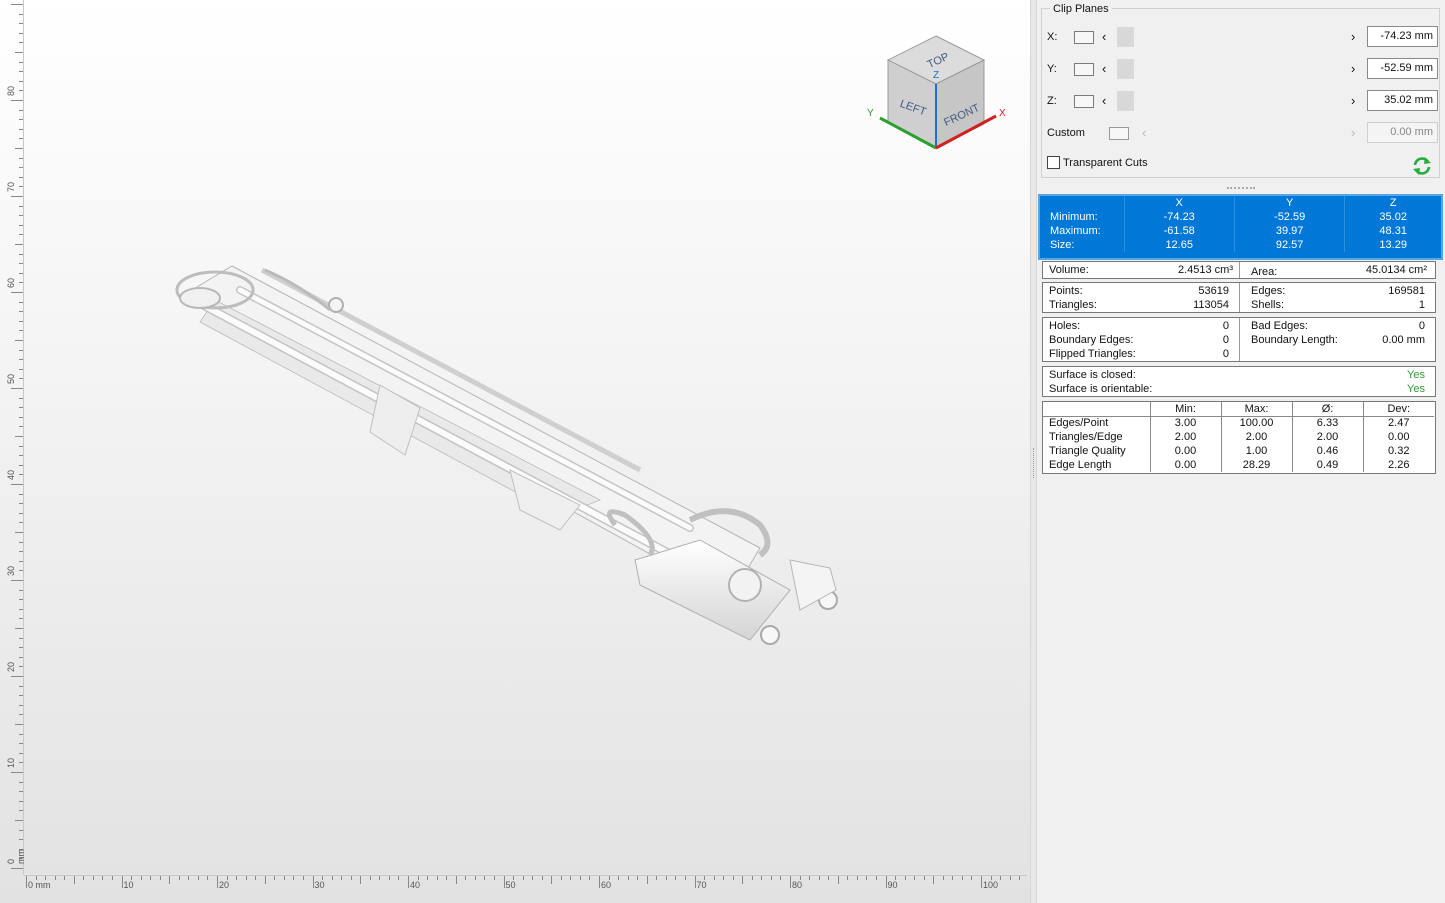 The width and height of the screenshot is (1445, 903). Describe the element at coordinates (1069, 270) in the screenshot. I see `volume-label: Volume:` at that location.